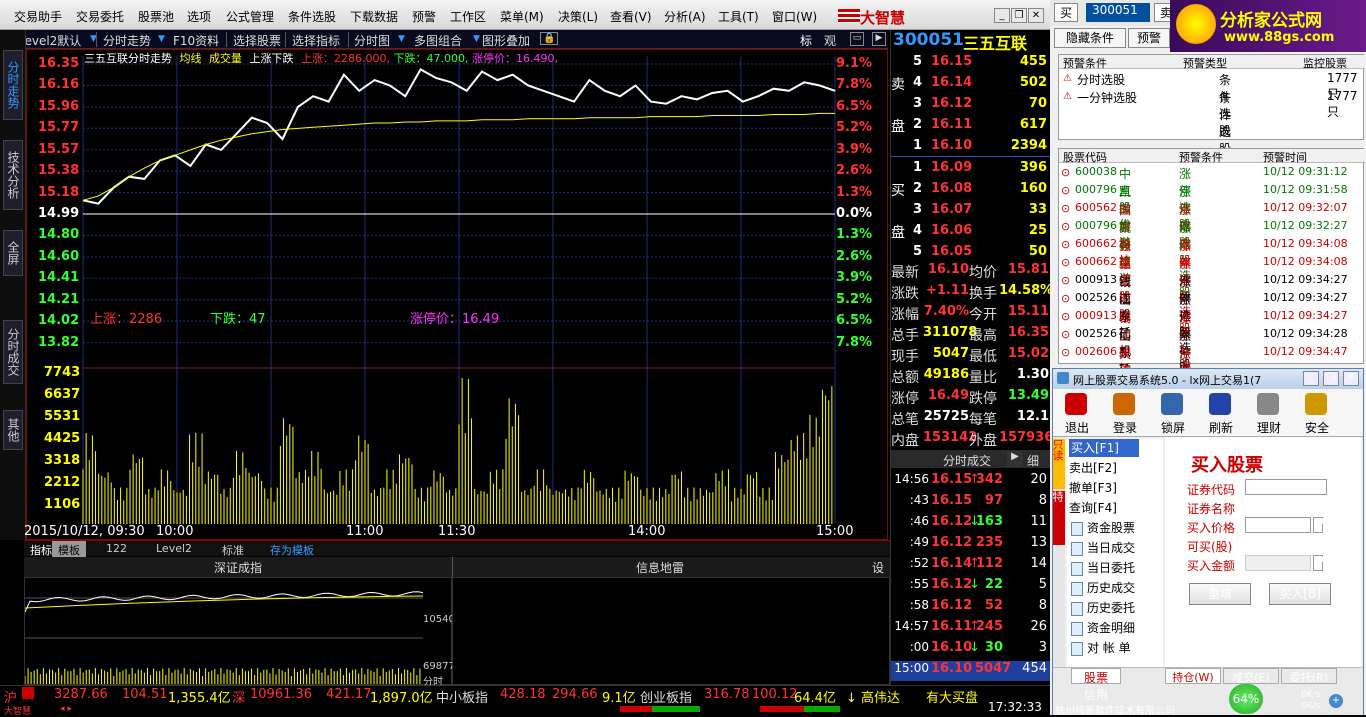 The height and width of the screenshot is (717, 1366). Describe the element at coordinates (174, 549) in the screenshot. I see `tab-level2: Level2` at that location.